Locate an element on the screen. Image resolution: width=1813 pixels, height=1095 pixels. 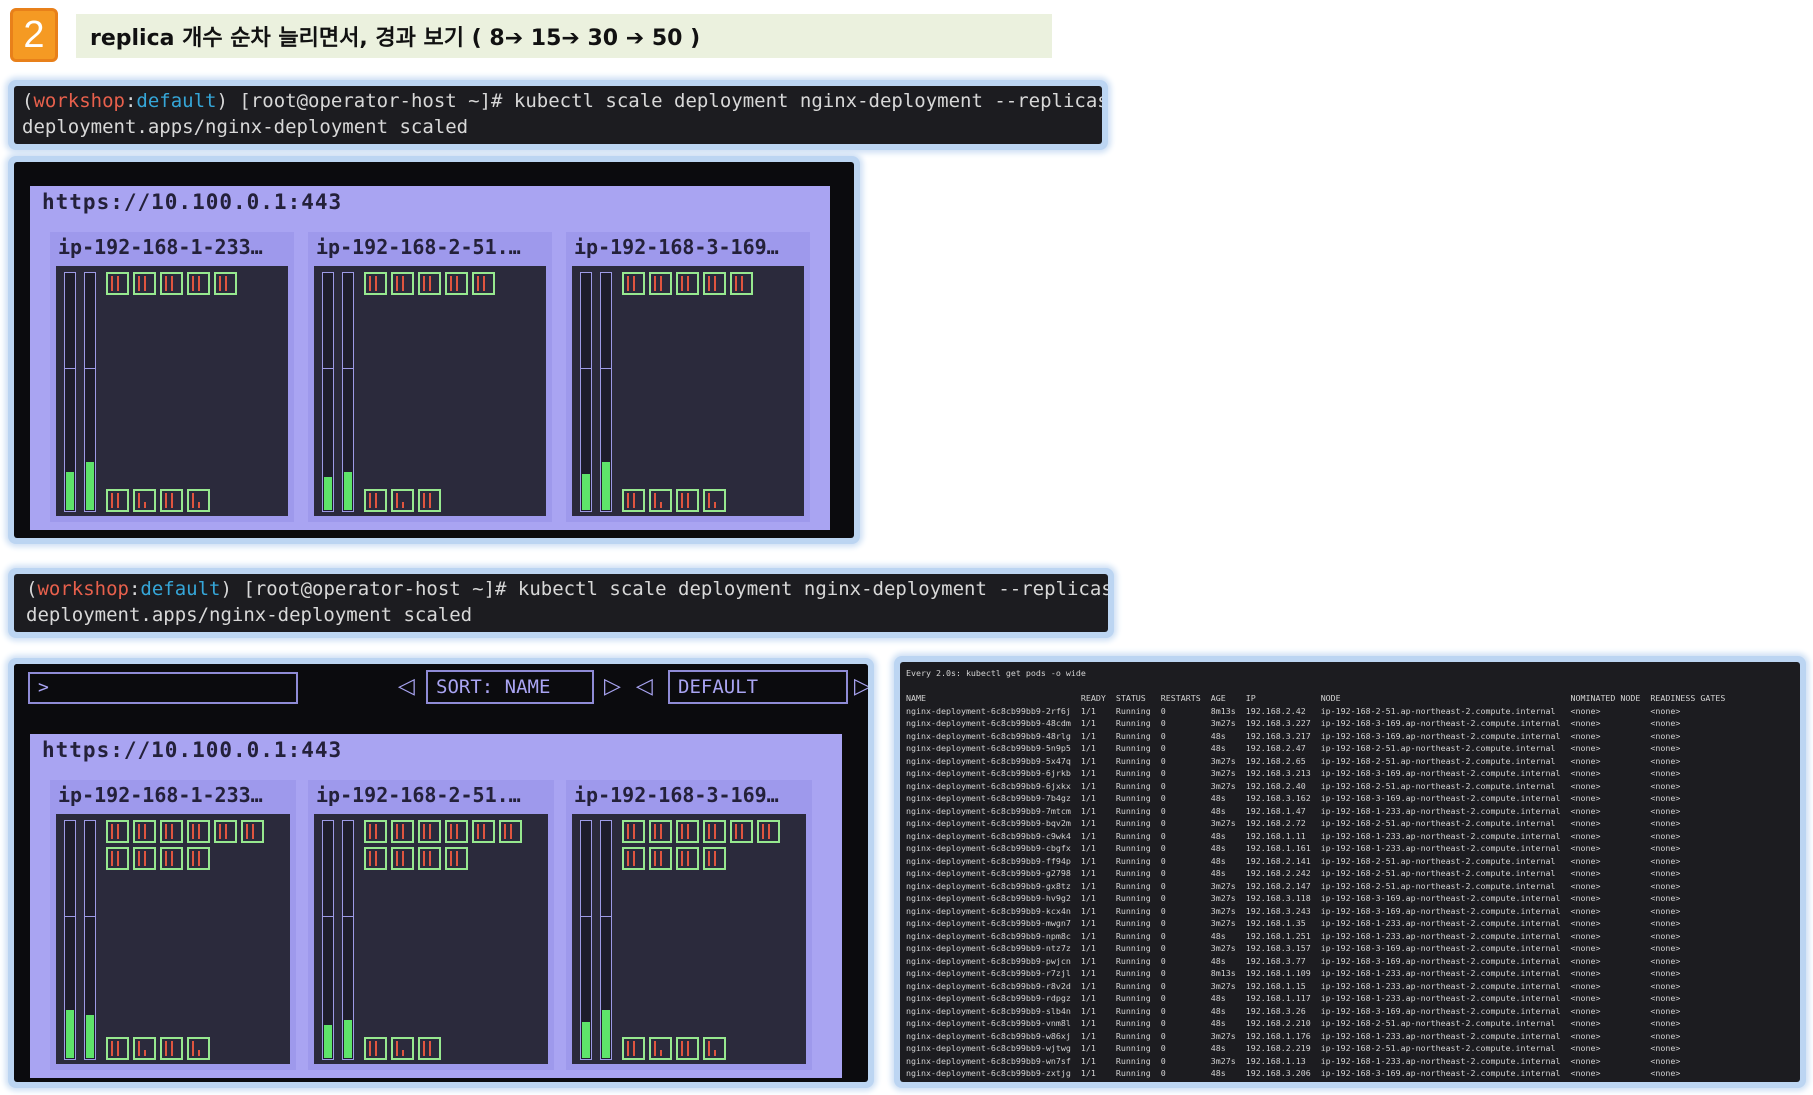
table-cell: 1/1 is located at coordinates (1088, 760).